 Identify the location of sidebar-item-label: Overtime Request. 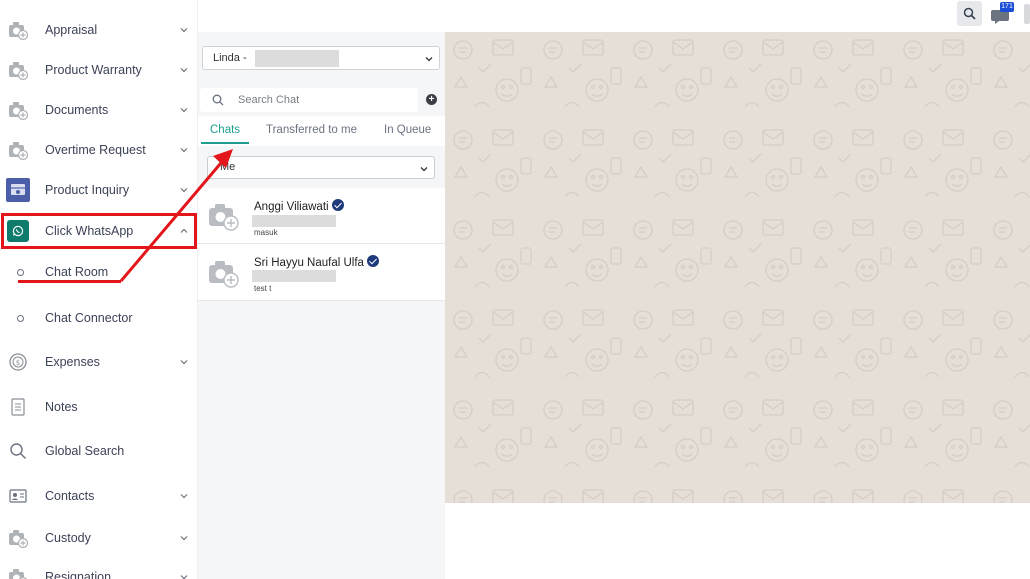
(95, 150).